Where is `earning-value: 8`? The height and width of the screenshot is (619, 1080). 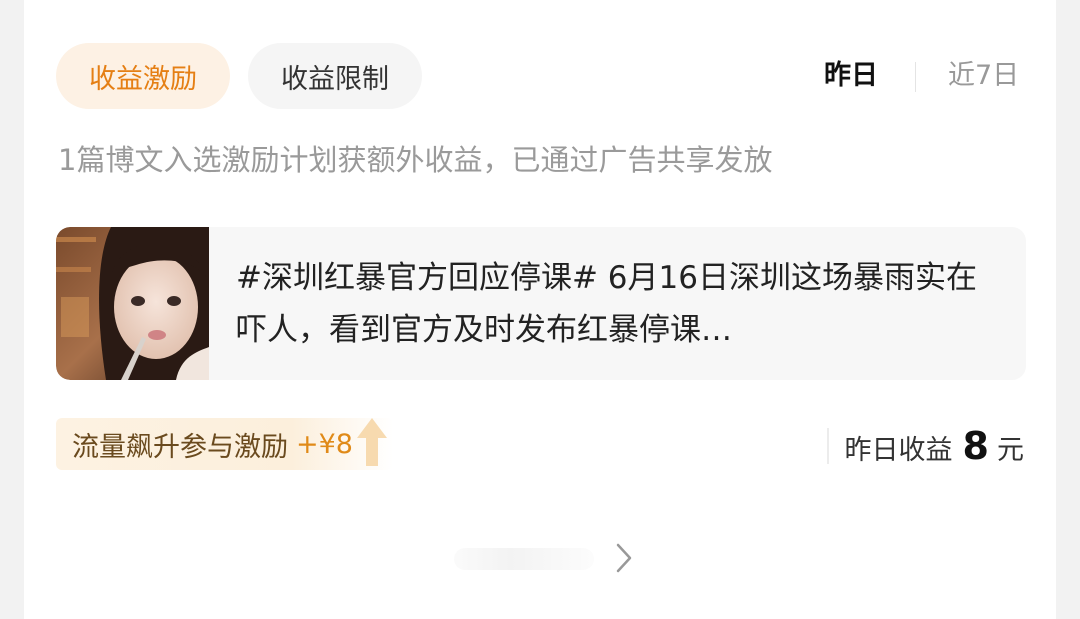 earning-value: 8 is located at coordinates (975, 446).